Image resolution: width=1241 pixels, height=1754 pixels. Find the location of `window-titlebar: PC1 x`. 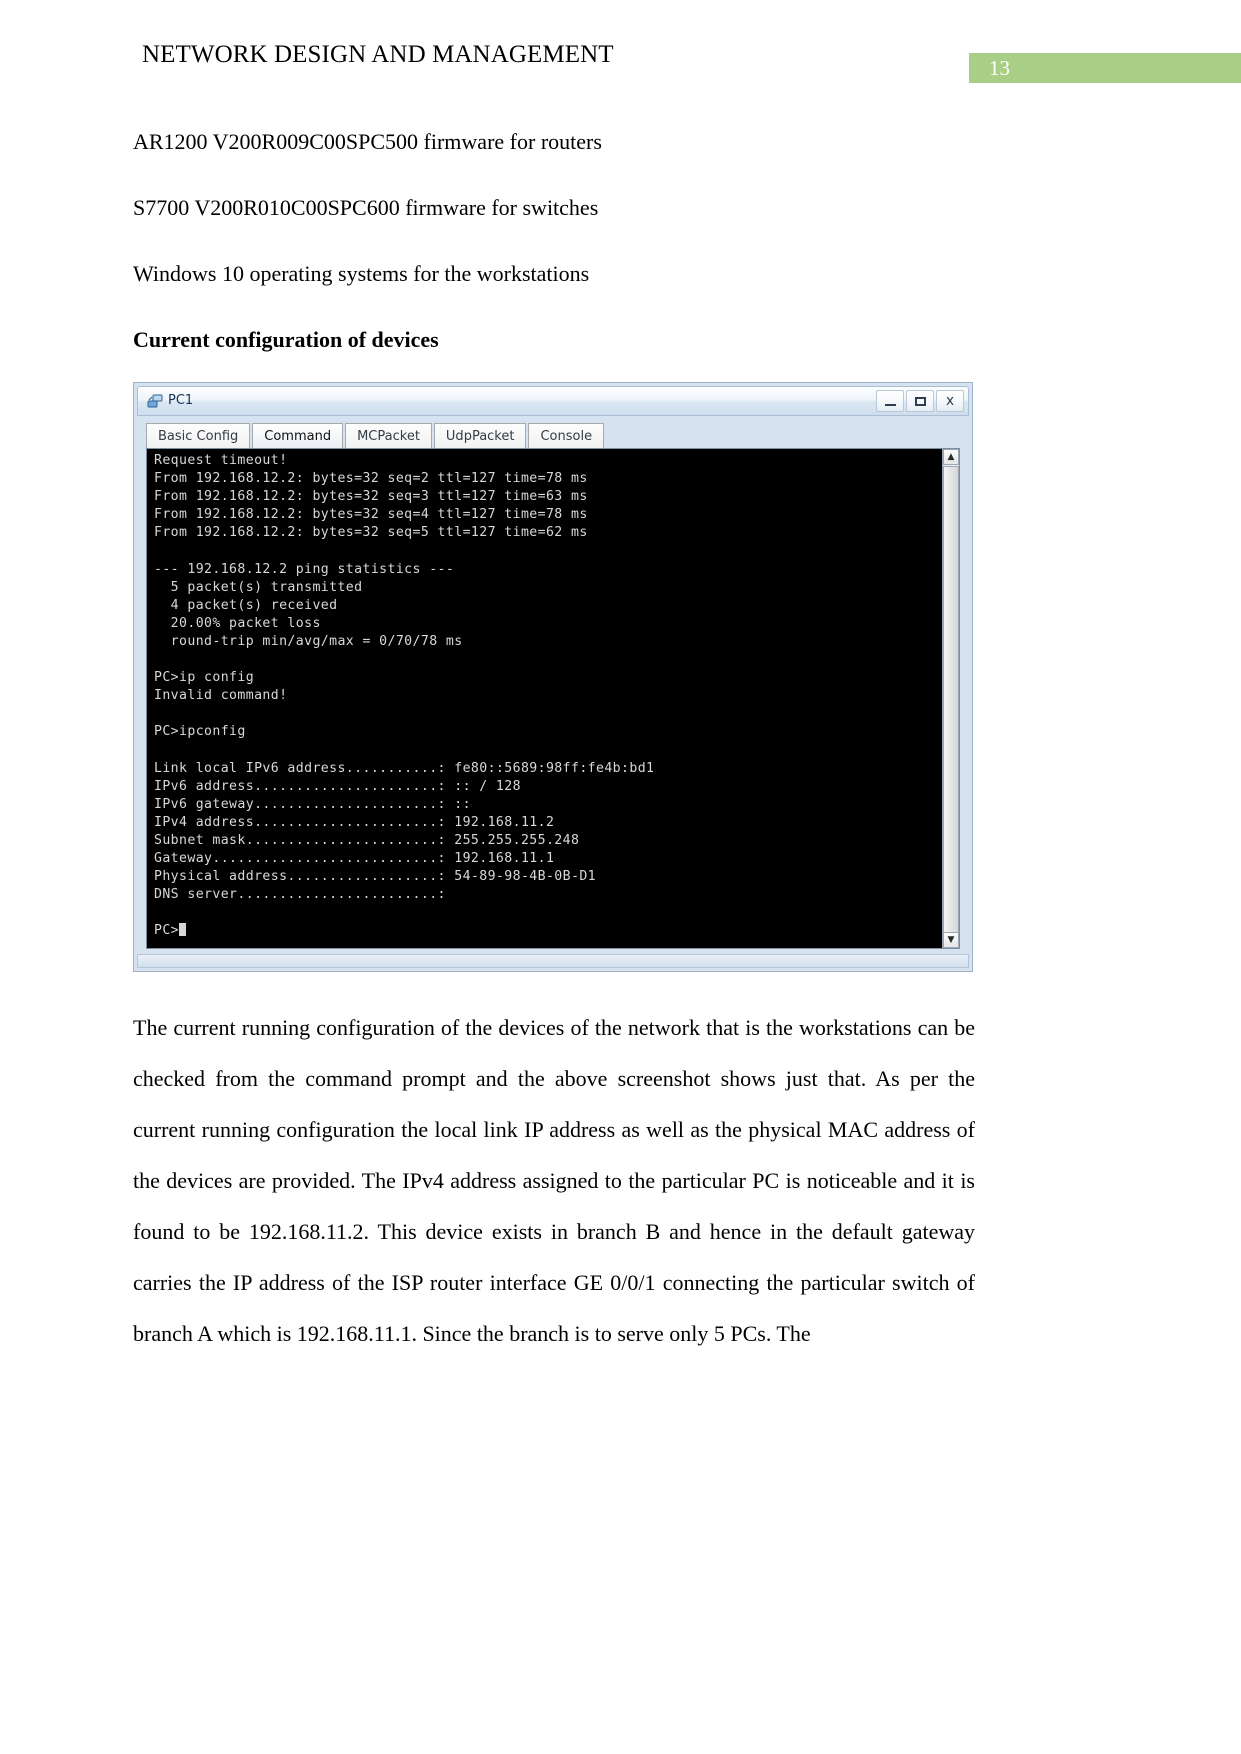

window-titlebar: PC1 x is located at coordinates (553, 401).